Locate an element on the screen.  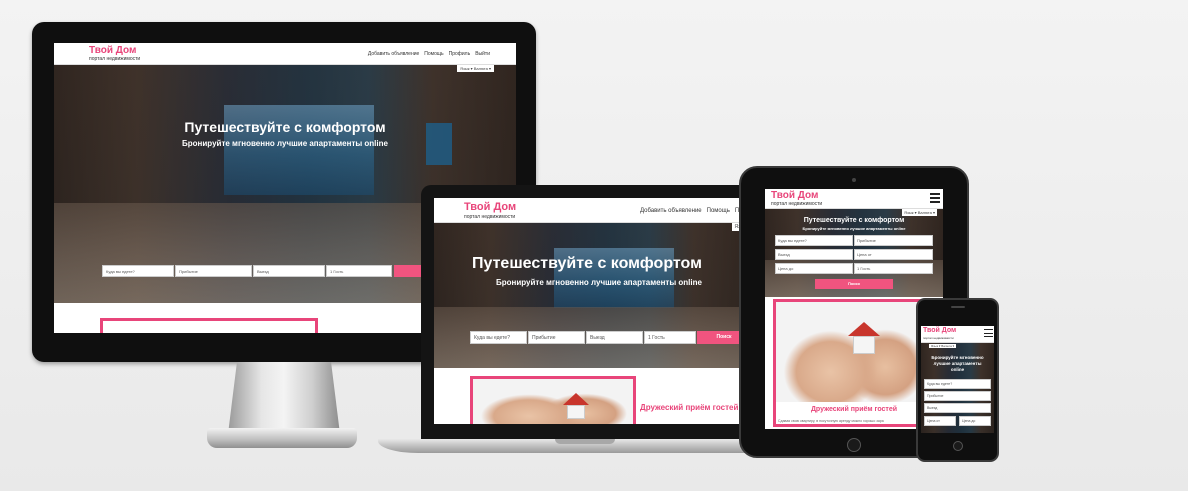
main-nav: Добавить объявление Помощь Проф is located at coordinates (695, 211).